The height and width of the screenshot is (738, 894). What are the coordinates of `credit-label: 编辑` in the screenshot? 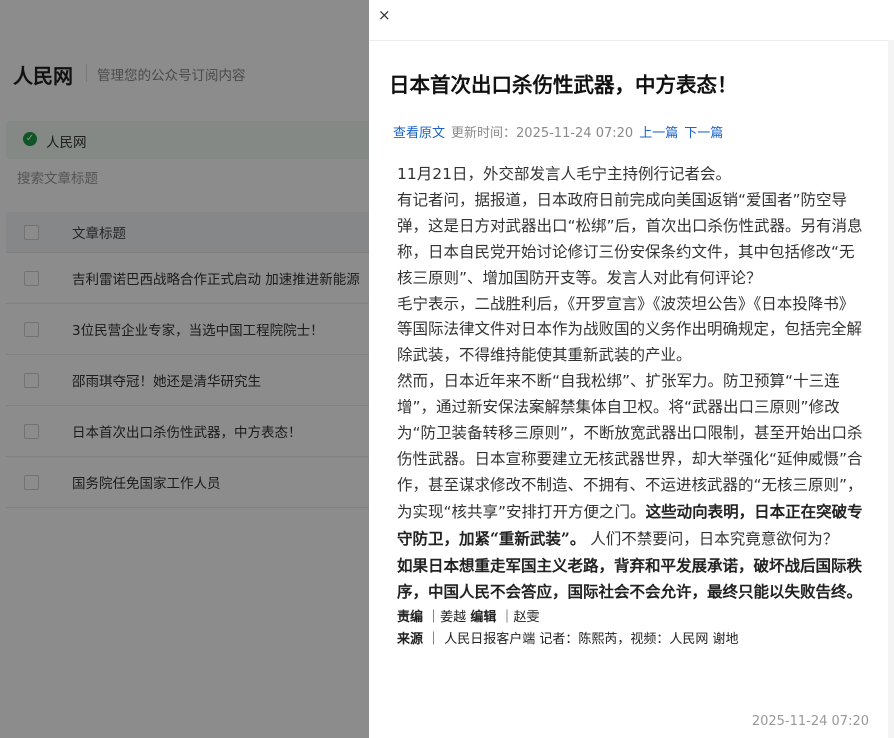 It's located at (483, 618).